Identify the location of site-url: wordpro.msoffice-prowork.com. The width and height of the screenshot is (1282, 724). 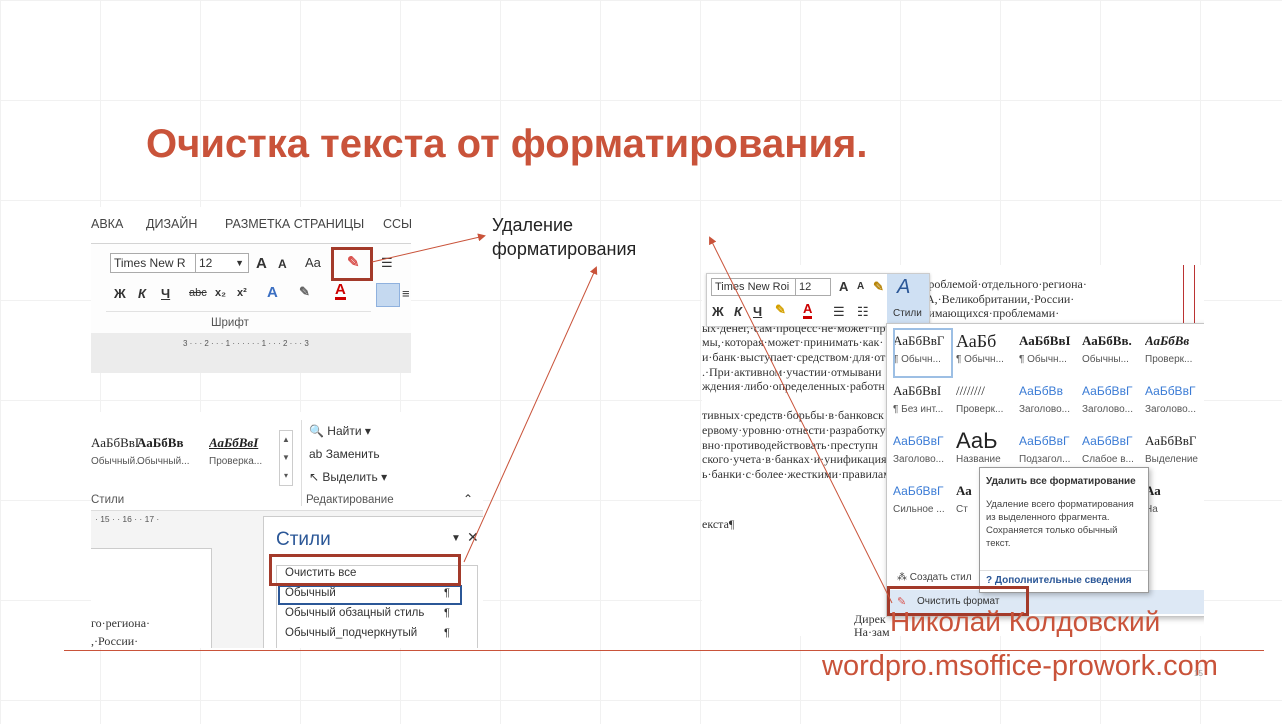
(1020, 666).